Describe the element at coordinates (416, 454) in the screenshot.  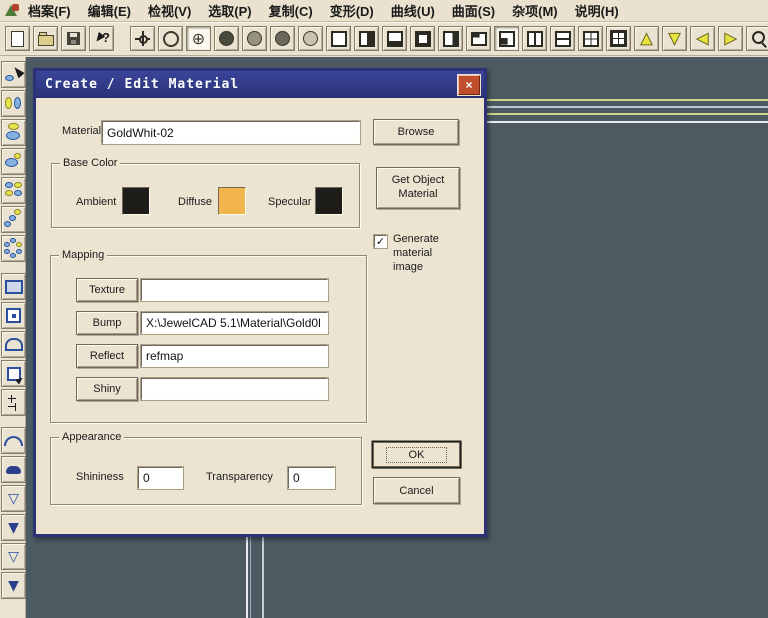
I see `ok-button: OK` at that location.